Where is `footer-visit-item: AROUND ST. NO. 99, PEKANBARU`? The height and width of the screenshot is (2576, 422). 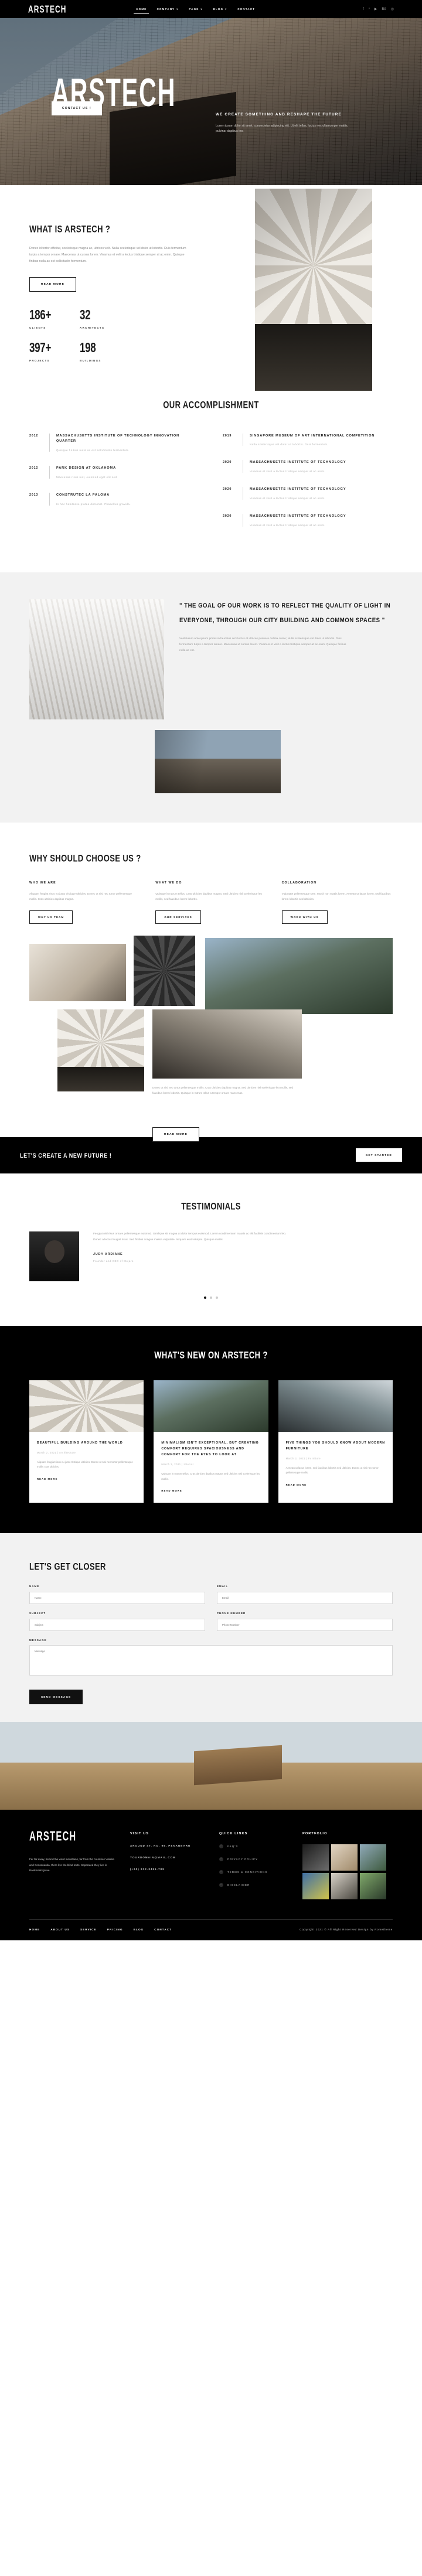 footer-visit-item: AROUND ST. NO. 99, PEKANBARU is located at coordinates (168, 1845).